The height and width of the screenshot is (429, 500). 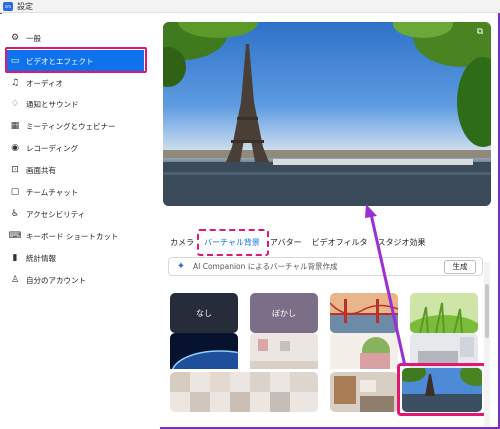 I want to click on bookshelf-room-image, so click(x=364, y=392).